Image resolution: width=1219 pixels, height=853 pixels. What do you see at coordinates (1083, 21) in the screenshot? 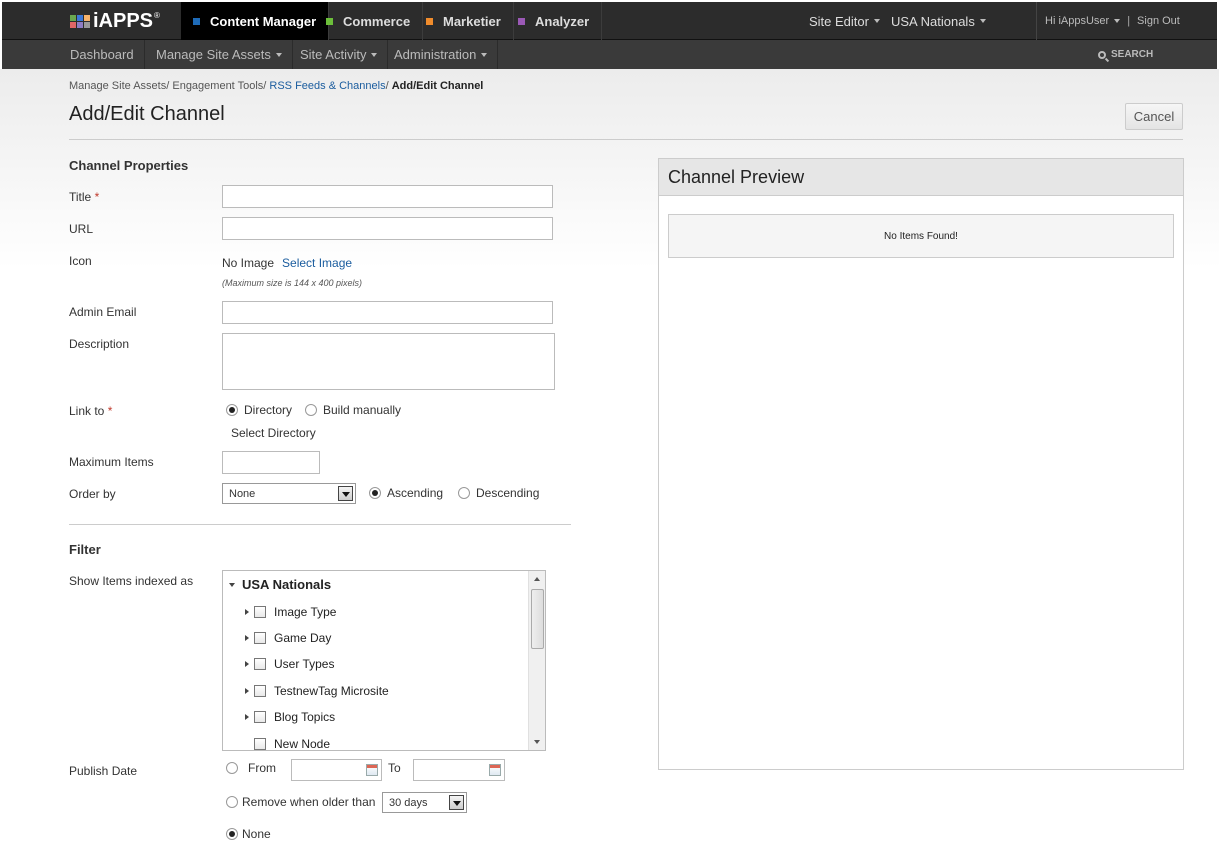
I see `user-menu: Hi iAppsUser` at bounding box center [1083, 21].